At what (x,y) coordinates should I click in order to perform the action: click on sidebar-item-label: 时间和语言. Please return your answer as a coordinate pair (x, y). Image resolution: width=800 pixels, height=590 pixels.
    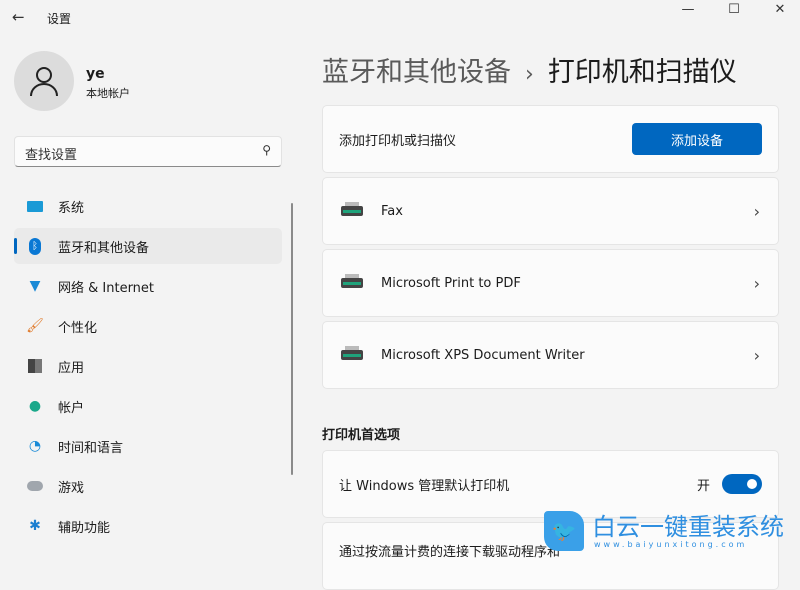
    Looking at the image, I should click on (91, 448).